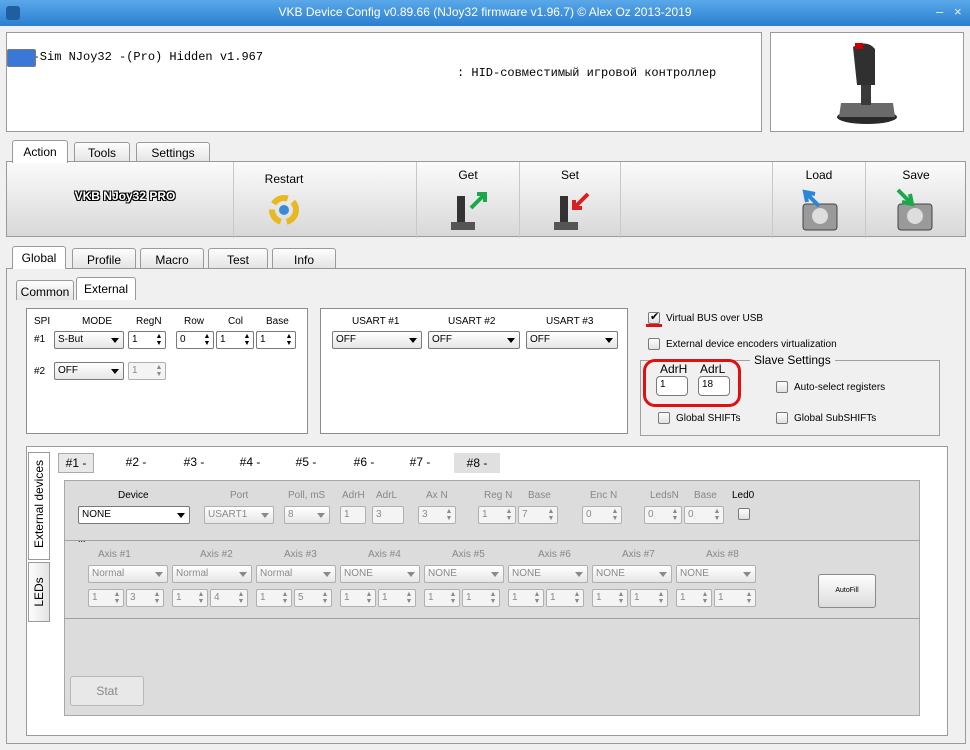  I want to click on tab-tools: Tools, so click(102, 152).